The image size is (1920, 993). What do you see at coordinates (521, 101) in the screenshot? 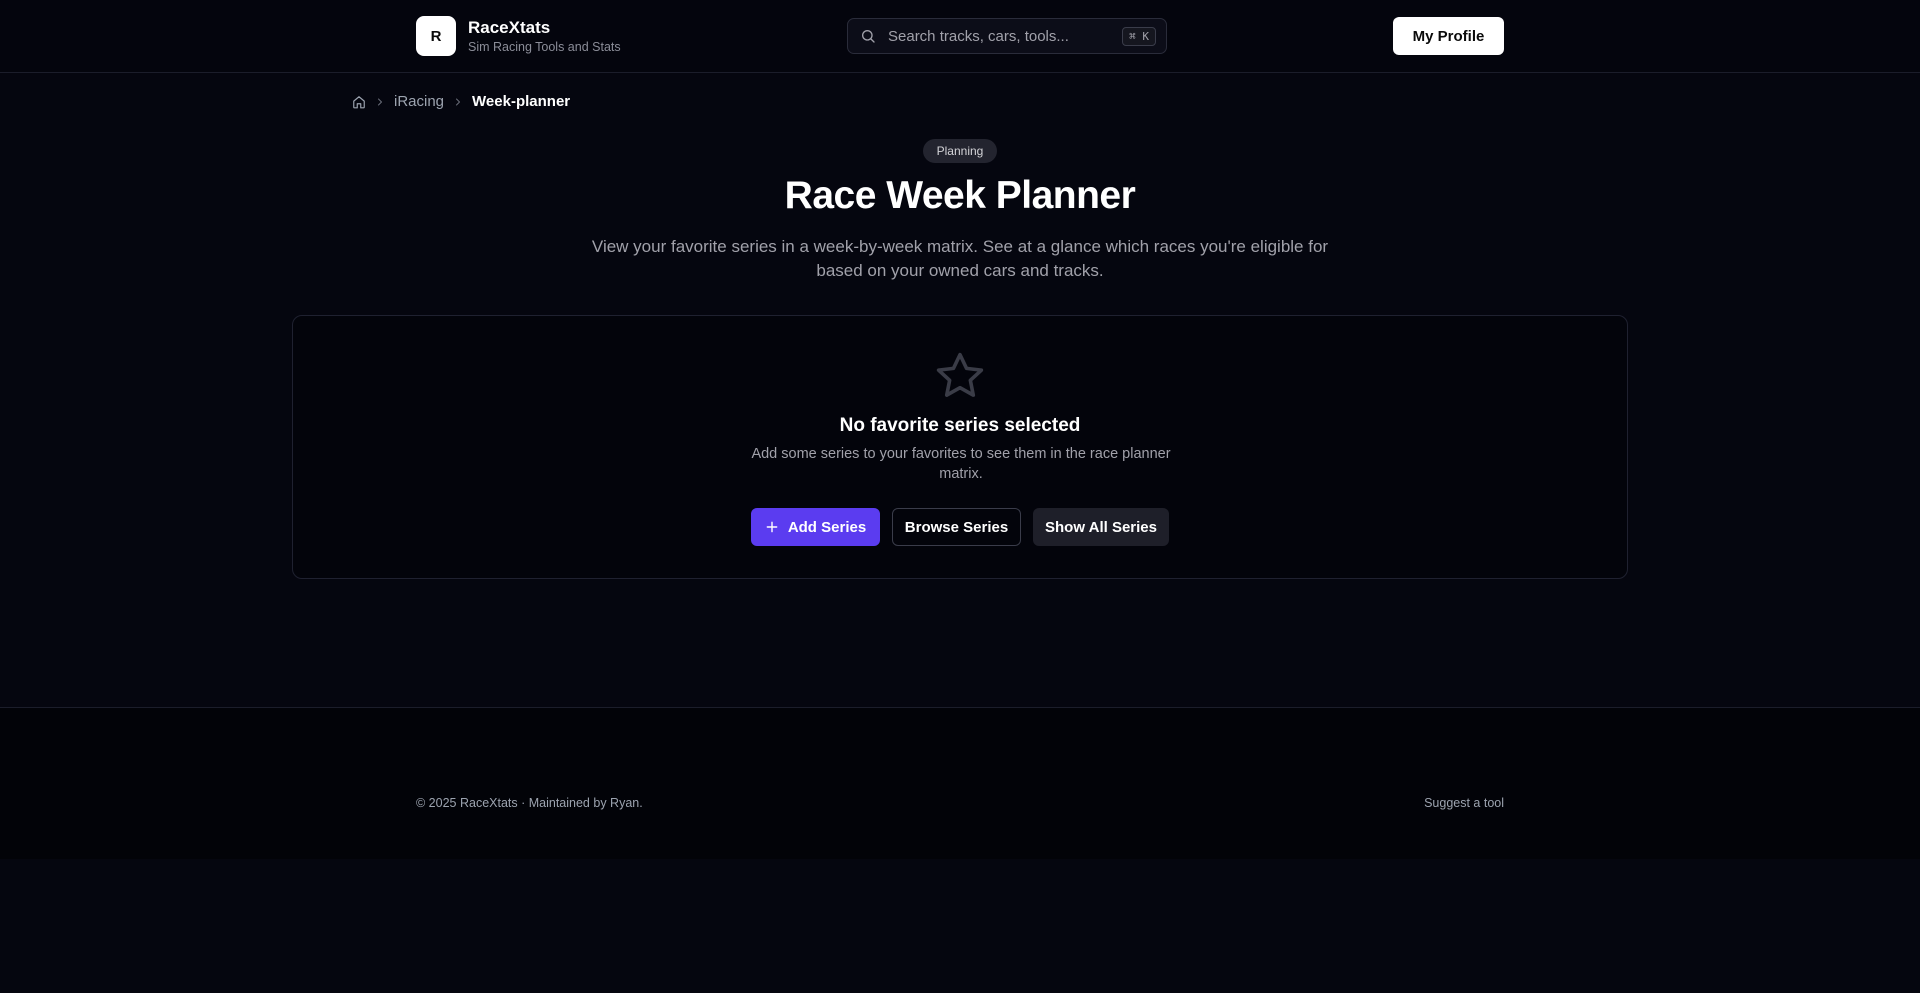
I see `breadcrumb-current: Week-planner` at bounding box center [521, 101].